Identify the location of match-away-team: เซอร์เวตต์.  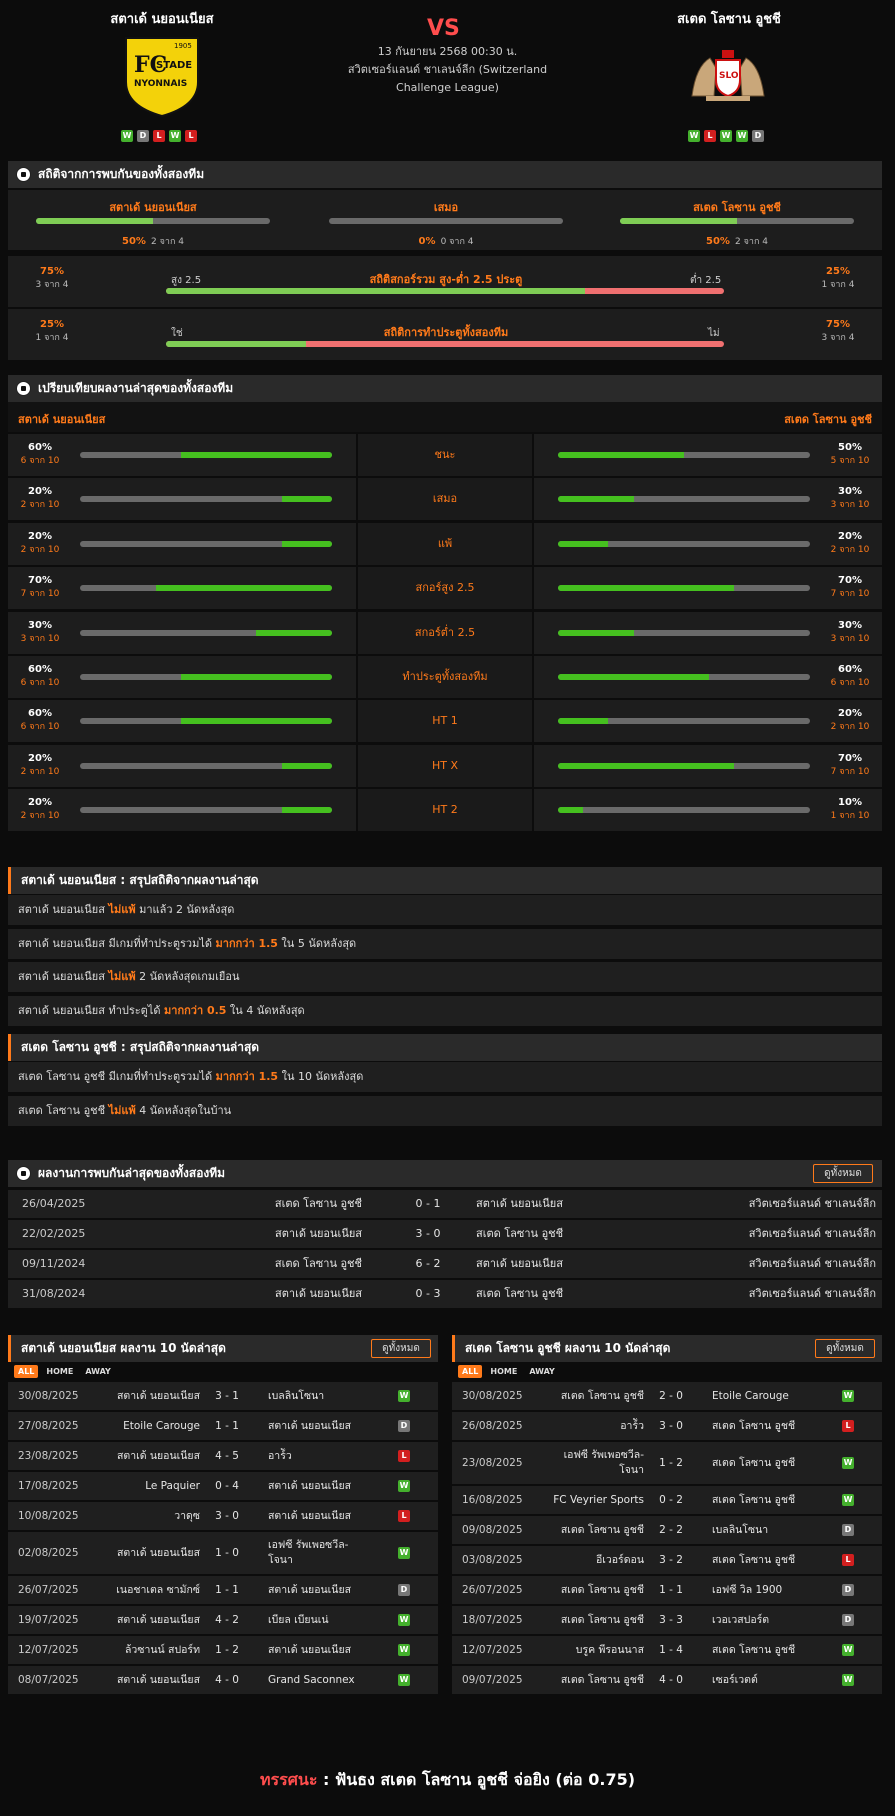
(735, 1680).